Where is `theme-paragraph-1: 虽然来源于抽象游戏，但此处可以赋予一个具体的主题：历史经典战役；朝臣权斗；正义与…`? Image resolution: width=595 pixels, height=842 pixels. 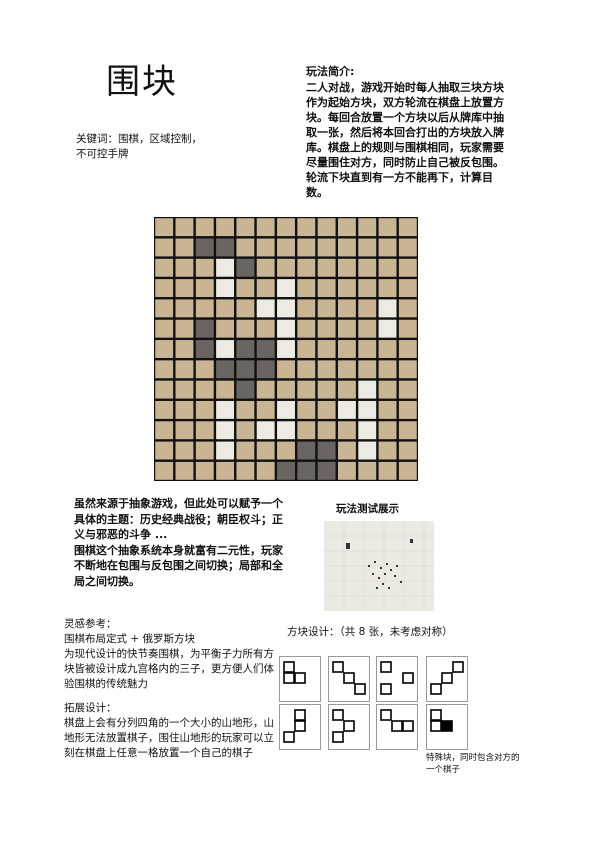 theme-paragraph-1: 虽然来源于抽象游戏，但此处可以赋予一个具体的主题：历史经典战役；朝臣权斗；正义与… is located at coordinates (178, 519).